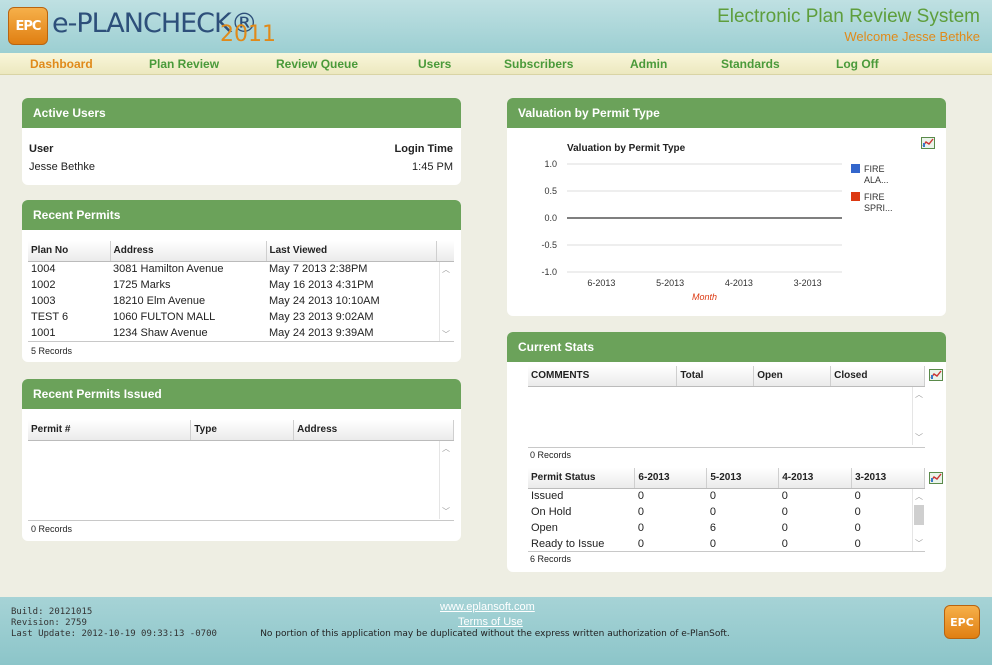  Describe the element at coordinates (550, 191) in the screenshot. I see `y-tick-label: 0.5` at that location.